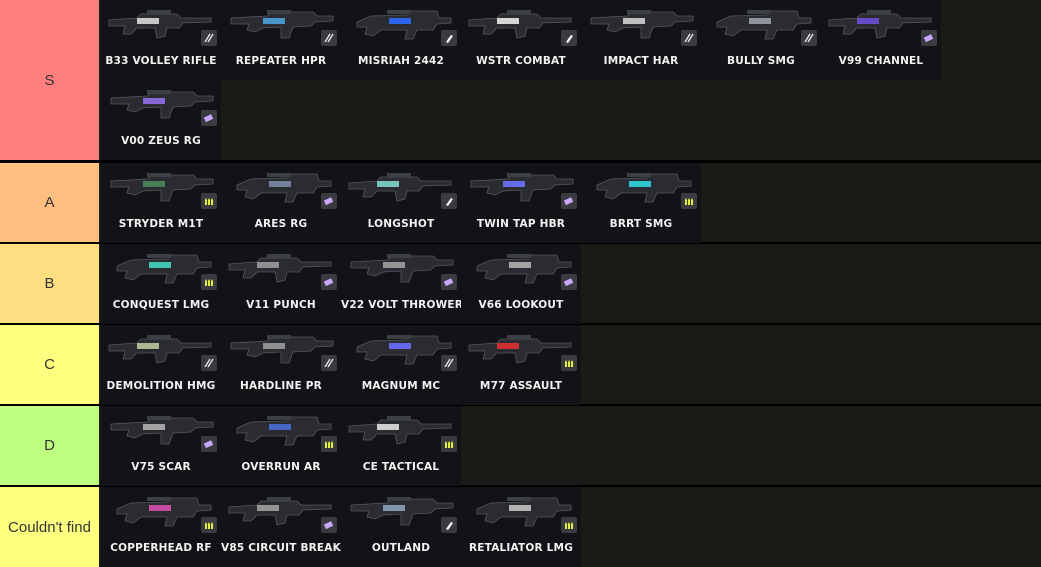 The height and width of the screenshot is (567, 1041). What do you see at coordinates (641, 40) in the screenshot?
I see `weapon-card: IMPACT HAR` at bounding box center [641, 40].